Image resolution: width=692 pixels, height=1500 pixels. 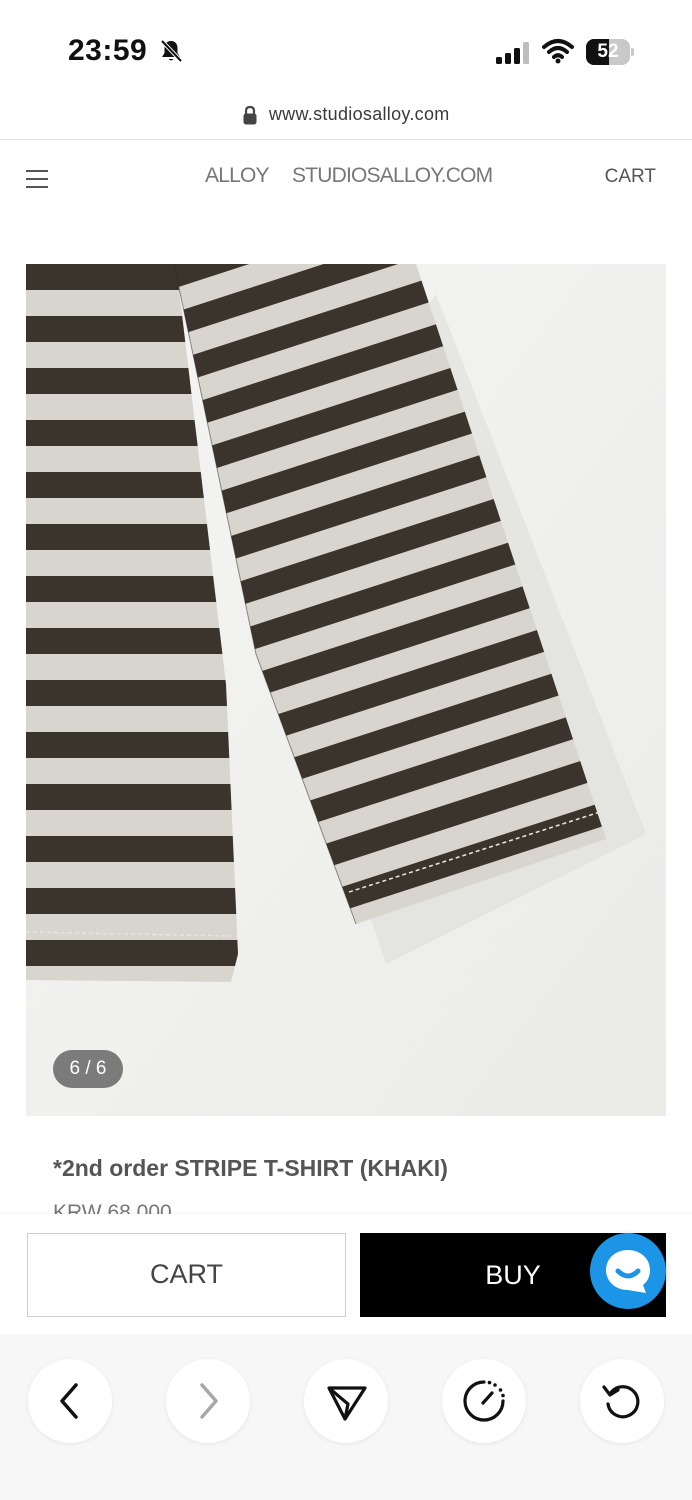 I want to click on chevron-right-icon, so click(x=209, y=1401).